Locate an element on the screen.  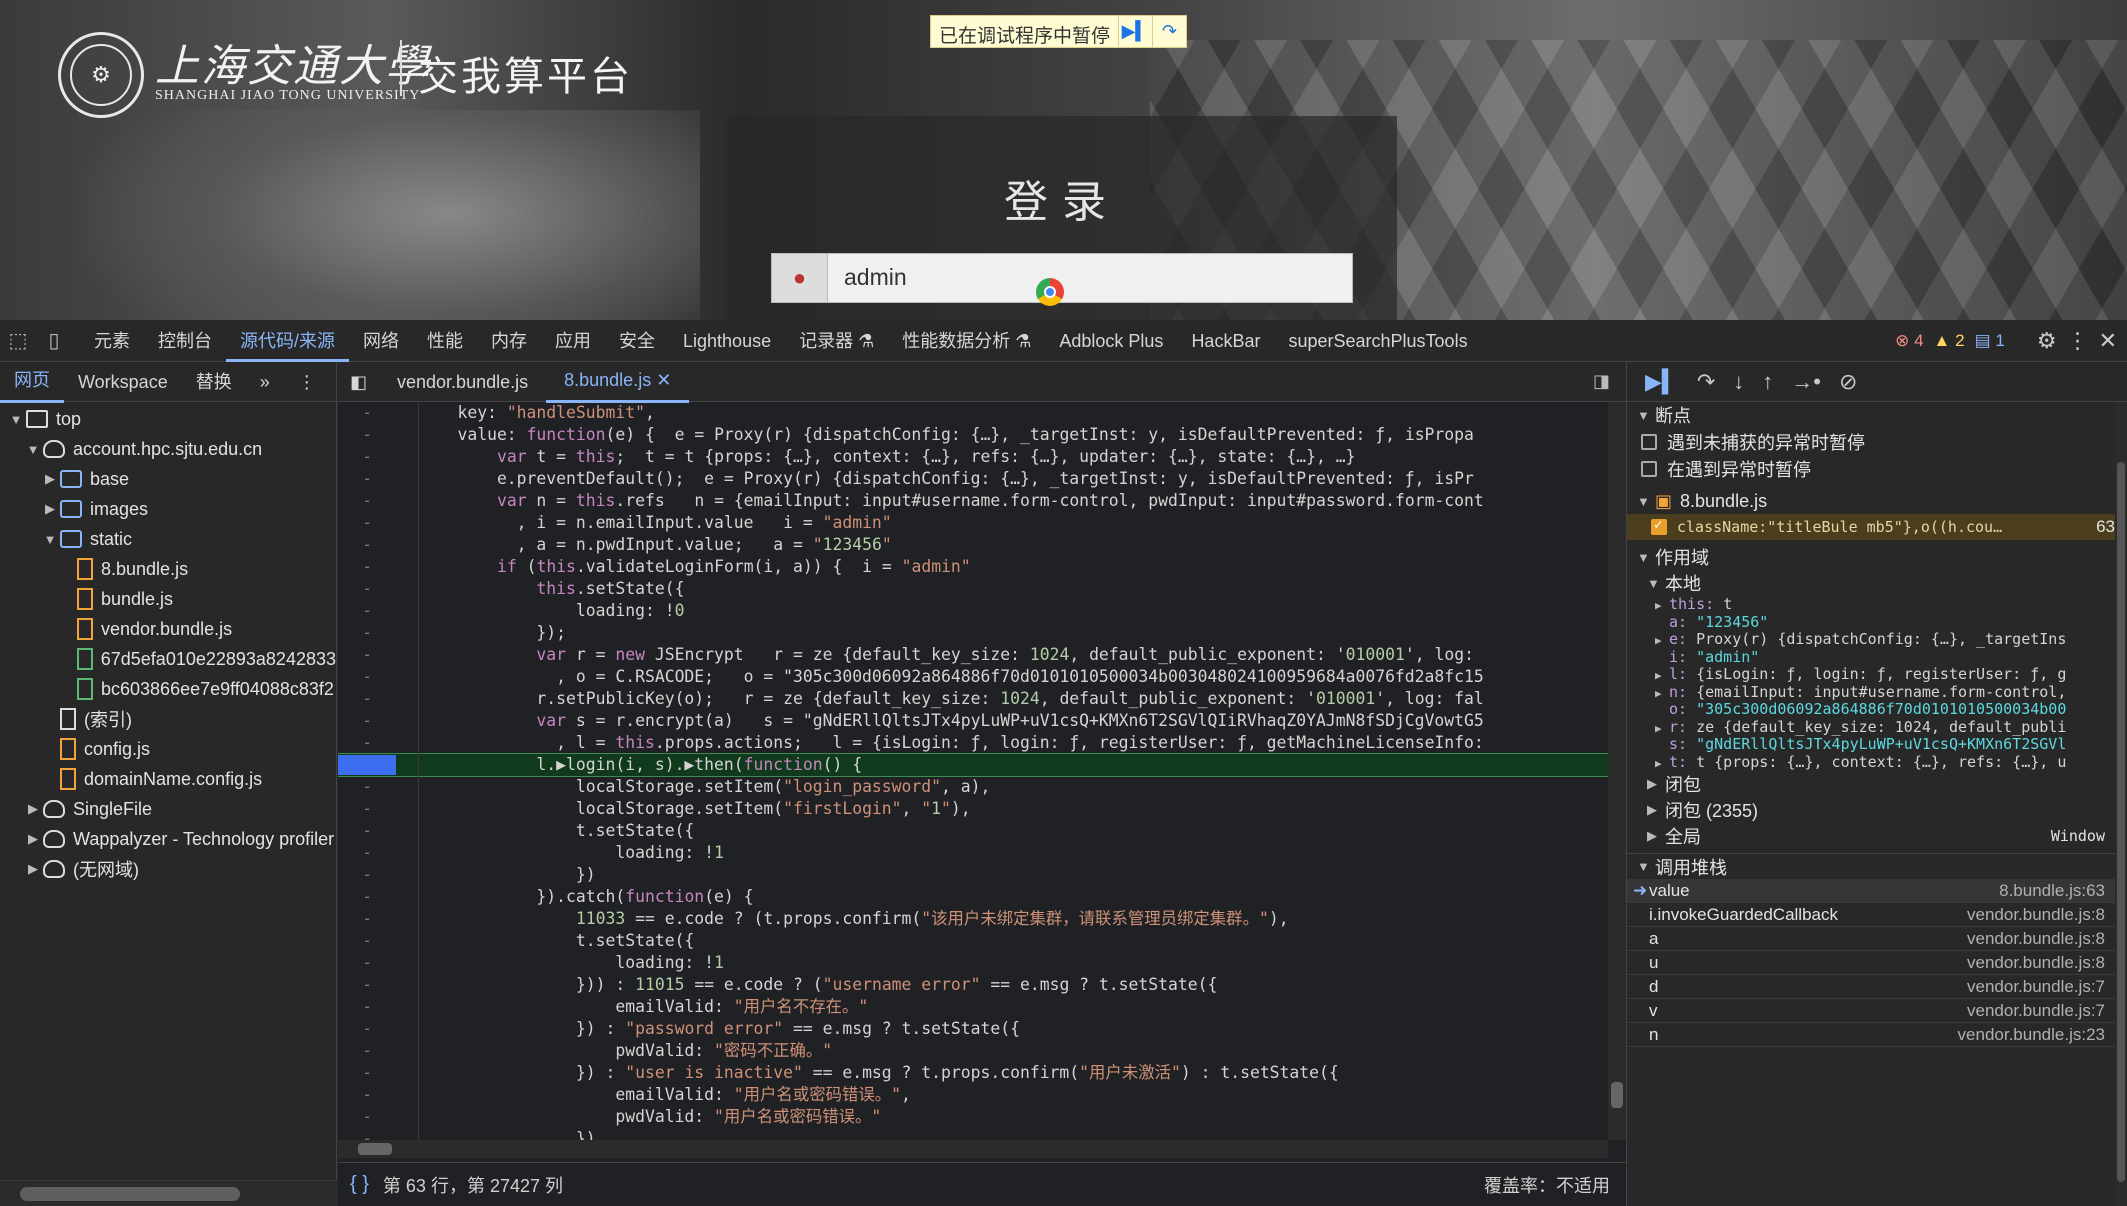
code-line: - }); is located at coordinates (973, 633).